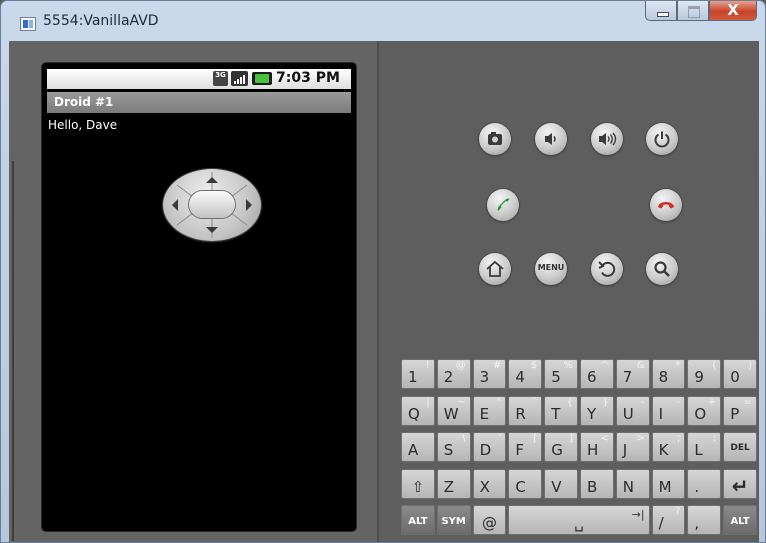 The width and height of the screenshot is (766, 543). What do you see at coordinates (489, 447) in the screenshot?
I see `key-row3-2: D '` at bounding box center [489, 447].